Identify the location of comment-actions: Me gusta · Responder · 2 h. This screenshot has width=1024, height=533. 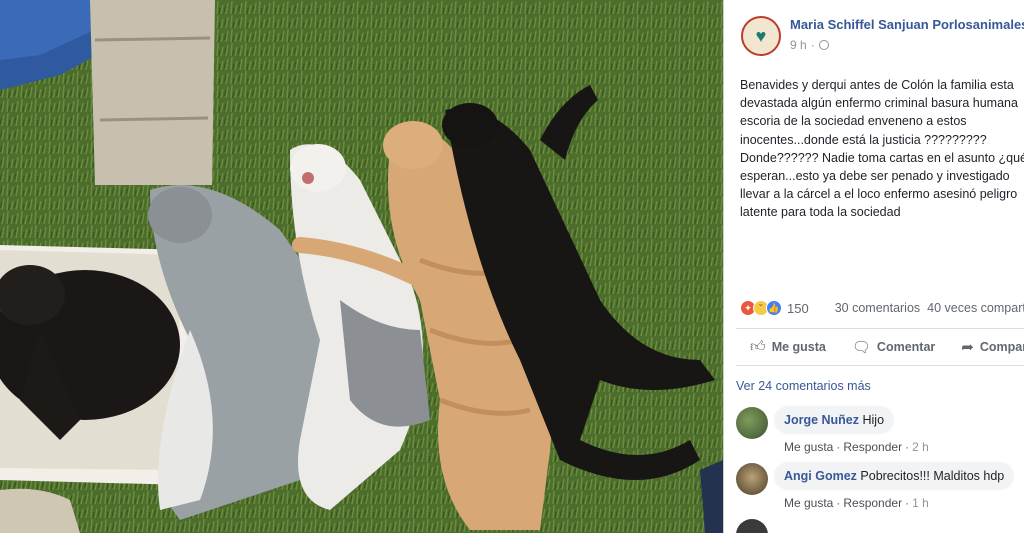
(856, 447).